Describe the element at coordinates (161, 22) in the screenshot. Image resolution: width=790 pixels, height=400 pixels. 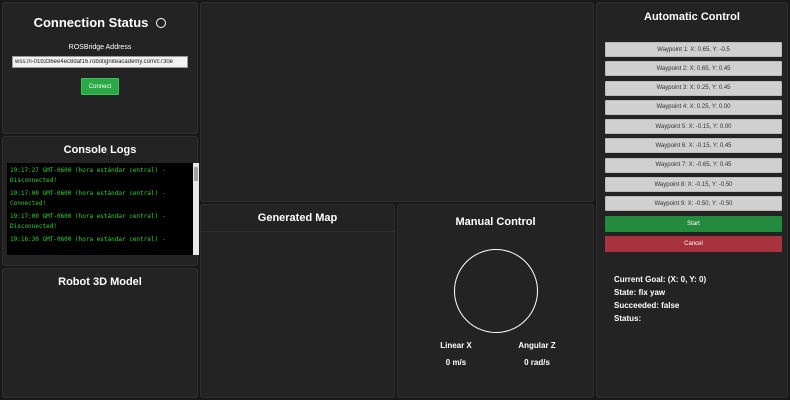
I see `connection-status-indicator-icon` at that location.